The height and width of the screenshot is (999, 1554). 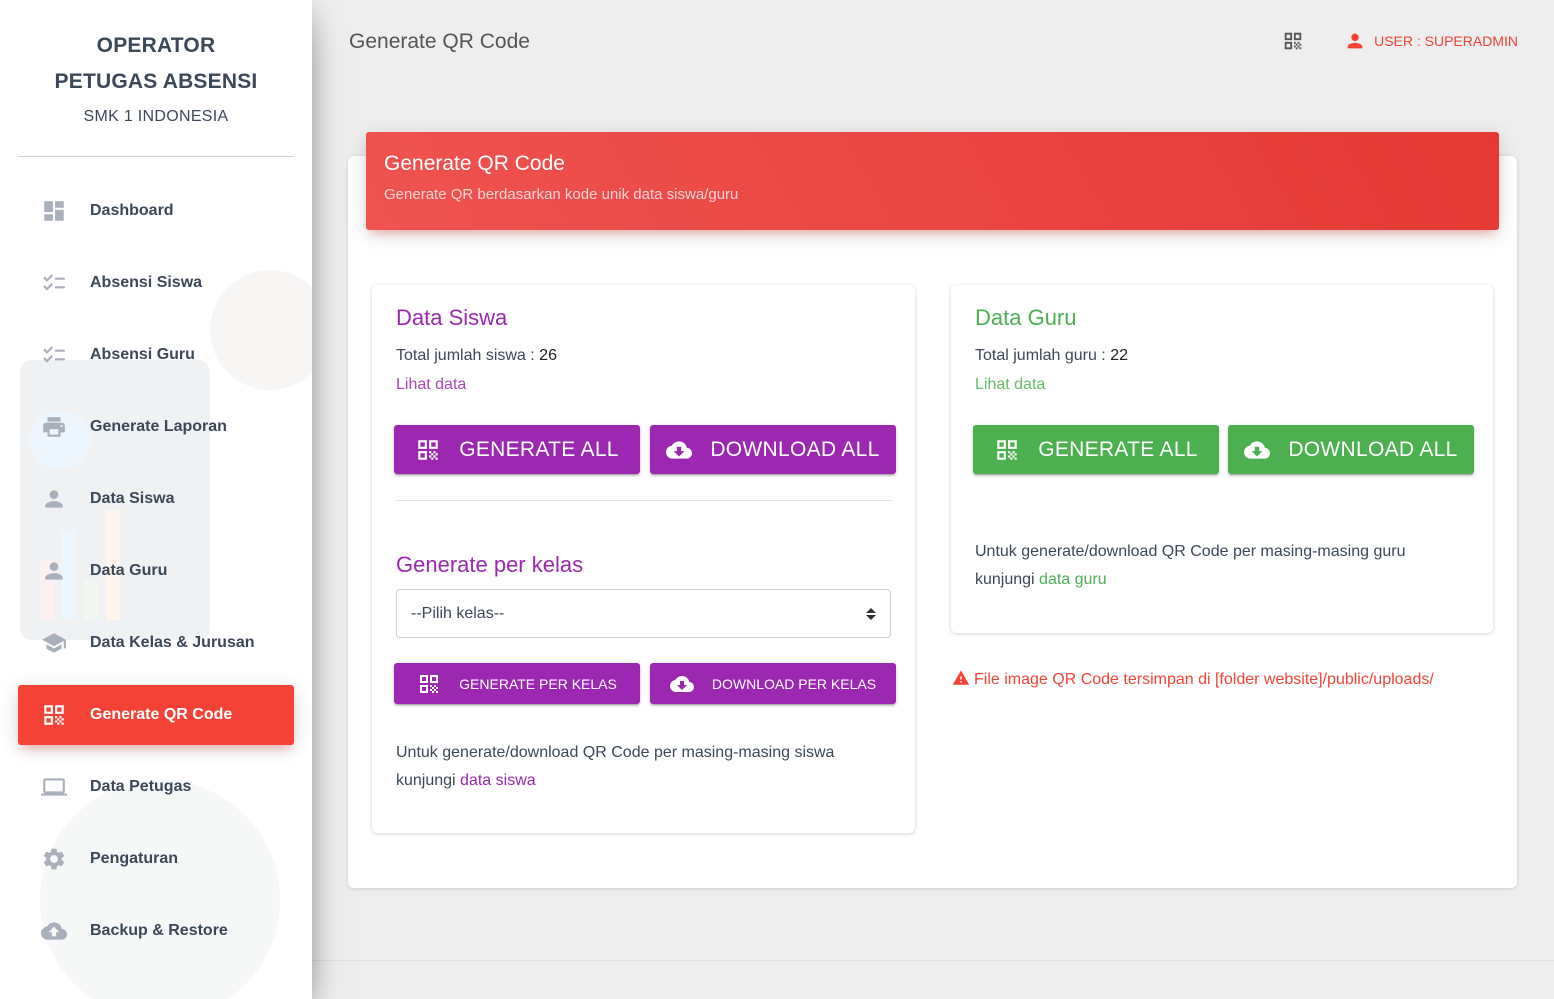 I want to click on brand: OPERATOR PETUGAS ABSENSI SMK 1 INDONESIA, so click(x=156, y=78).